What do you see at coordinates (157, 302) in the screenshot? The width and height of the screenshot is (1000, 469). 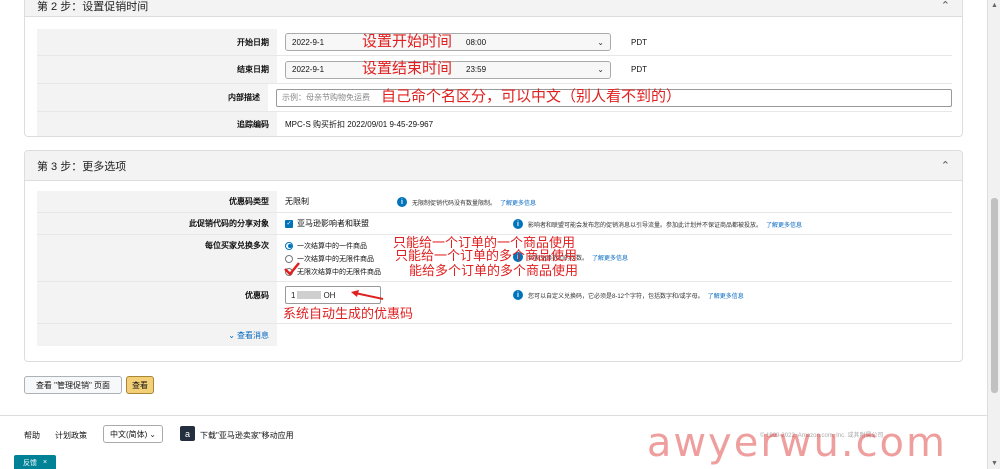 I see `coupon-label: 优惠码` at bounding box center [157, 302].